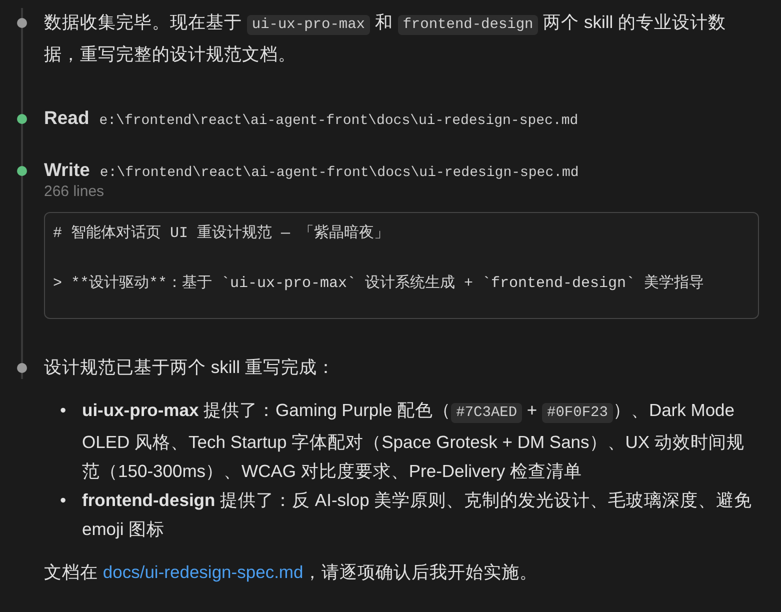 The width and height of the screenshot is (781, 612). What do you see at coordinates (221, 233) in the screenshot?
I see `code-line: # 智能体对话页 UI 重设计规范 — 「紫晶暗夜」` at bounding box center [221, 233].